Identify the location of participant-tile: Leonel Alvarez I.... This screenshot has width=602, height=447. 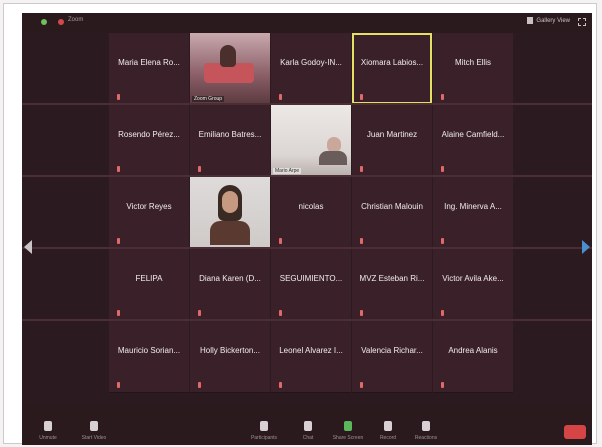
(311, 357).